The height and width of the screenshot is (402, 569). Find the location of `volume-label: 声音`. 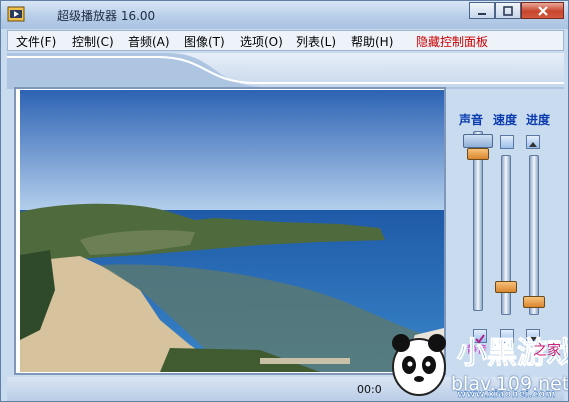

volume-label: 声音 is located at coordinates (471, 120).